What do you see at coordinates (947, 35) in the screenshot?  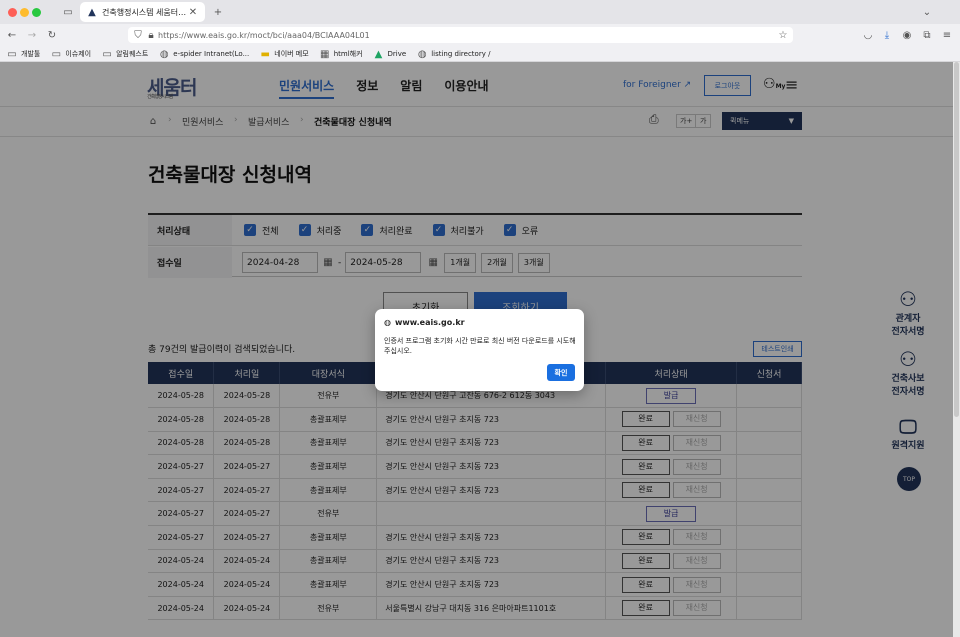 I see `menu-icon: ≡` at bounding box center [947, 35].